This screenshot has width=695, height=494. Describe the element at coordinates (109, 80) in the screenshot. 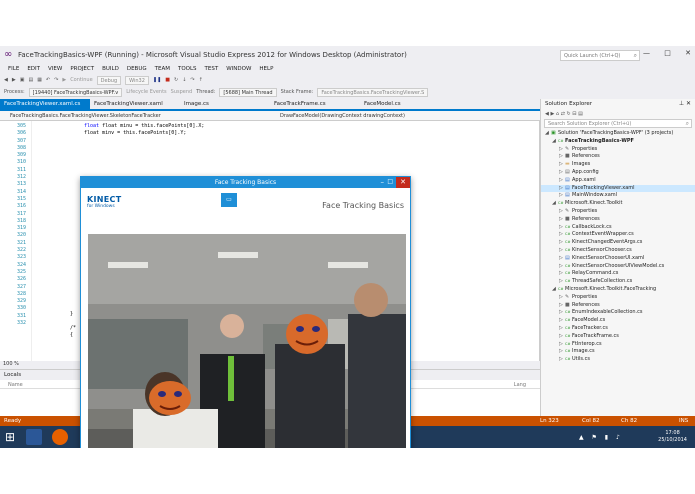

I see `config-select: Debug` at that location.